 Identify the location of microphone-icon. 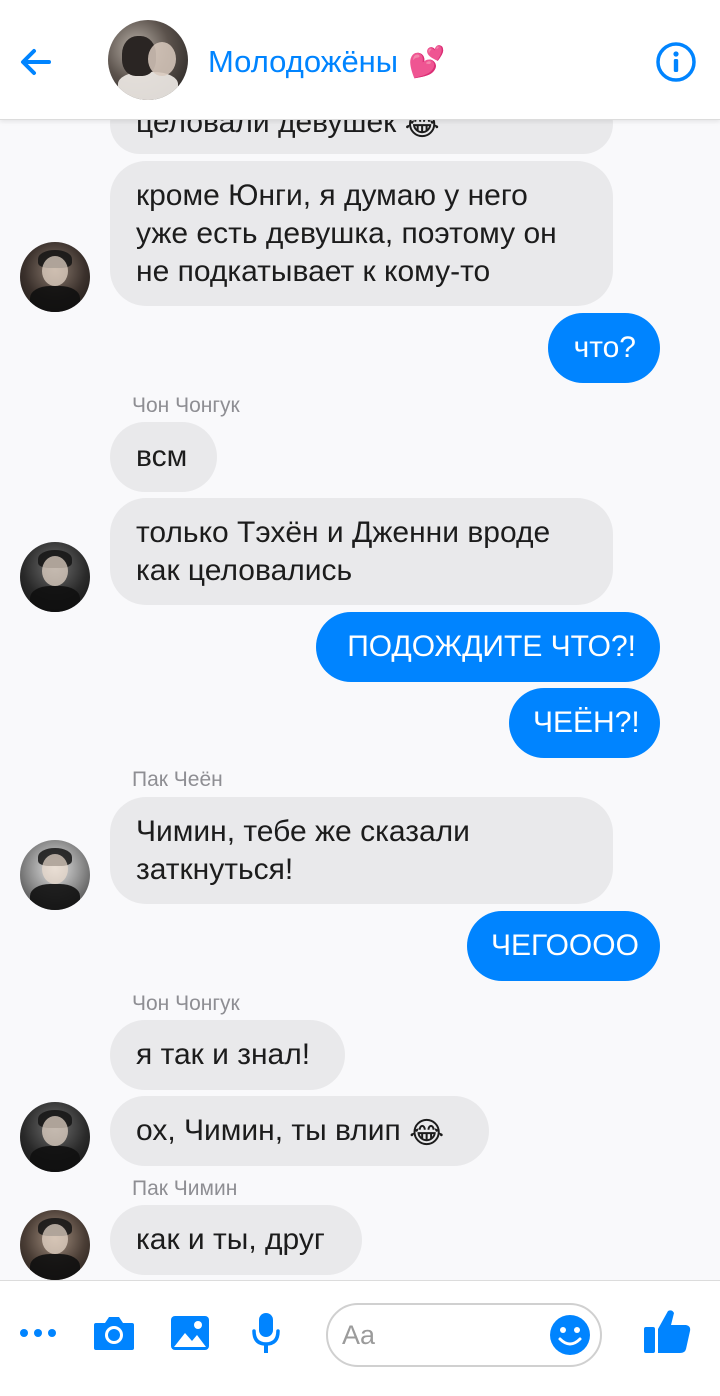
(266, 1333).